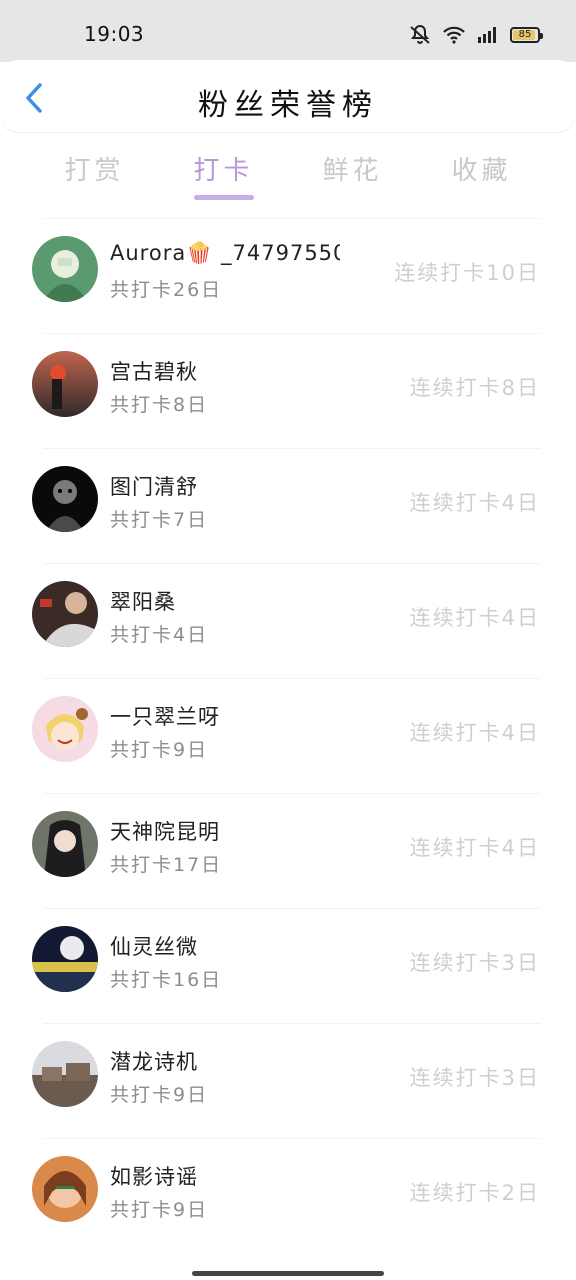 The width and height of the screenshot is (576, 1280). I want to click on tab-label: 收藏, so click(481, 171).